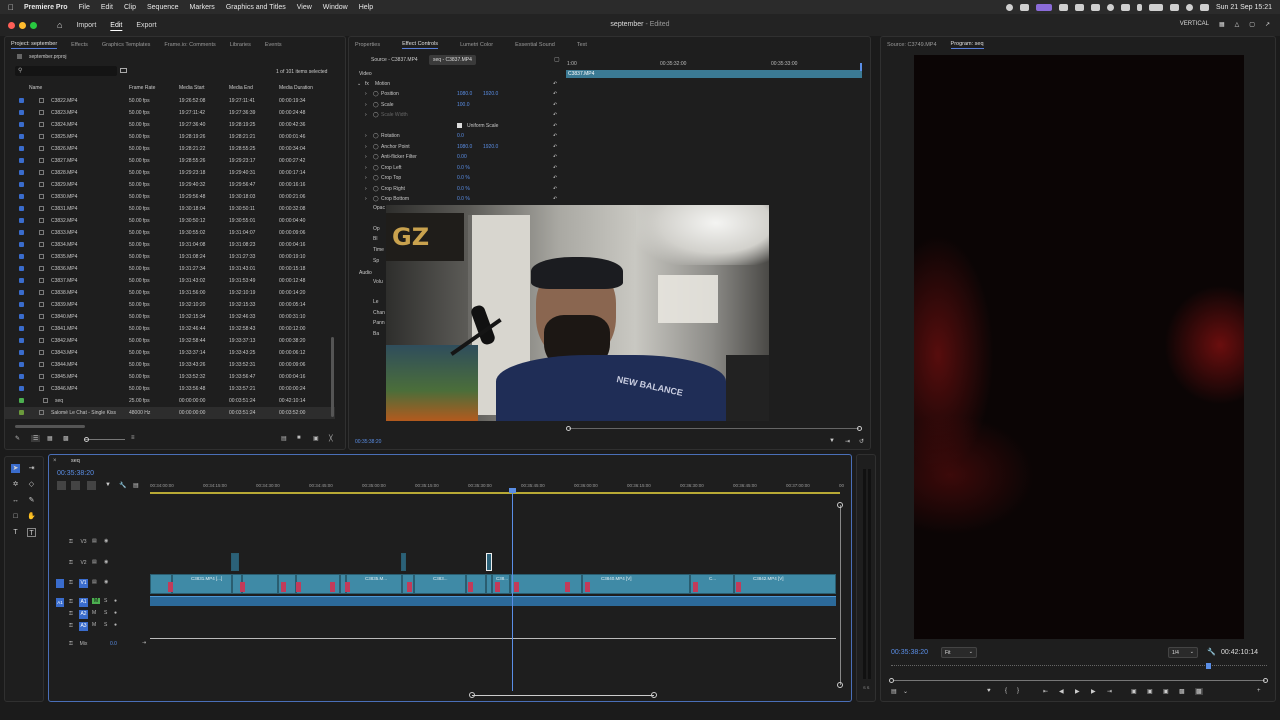 This screenshot has height=720, width=1280. What do you see at coordinates (460, 126) in the screenshot?
I see `effect-property-row: Uniform Scale ↶` at bounding box center [460, 126].